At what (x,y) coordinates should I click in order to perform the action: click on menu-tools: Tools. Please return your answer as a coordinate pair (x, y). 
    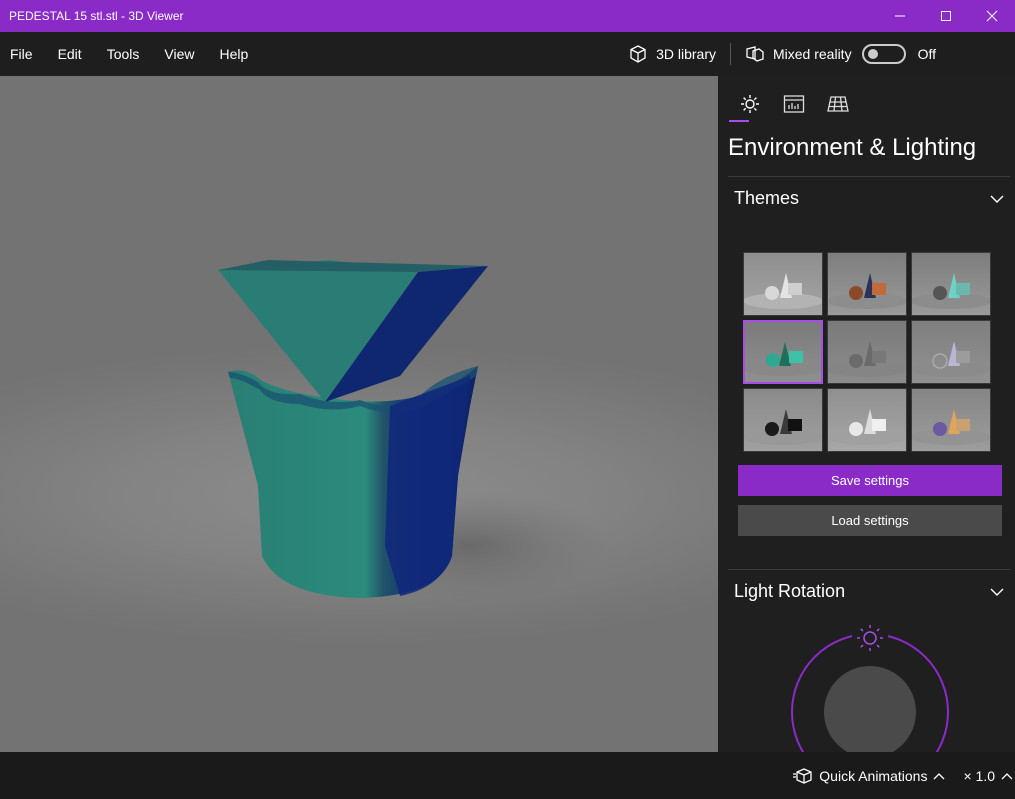
    Looking at the image, I should click on (123, 54).